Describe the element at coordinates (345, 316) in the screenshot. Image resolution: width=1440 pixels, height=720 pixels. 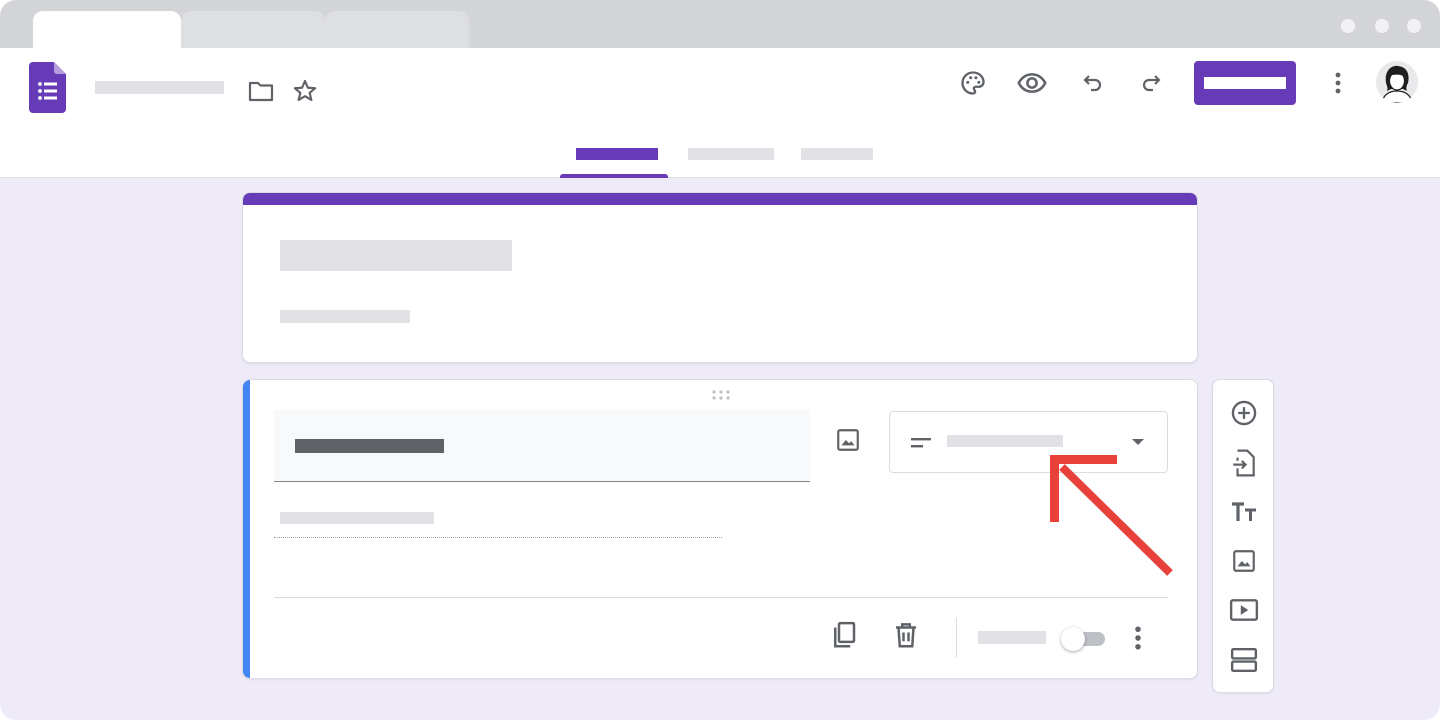
I see `form-description` at that location.